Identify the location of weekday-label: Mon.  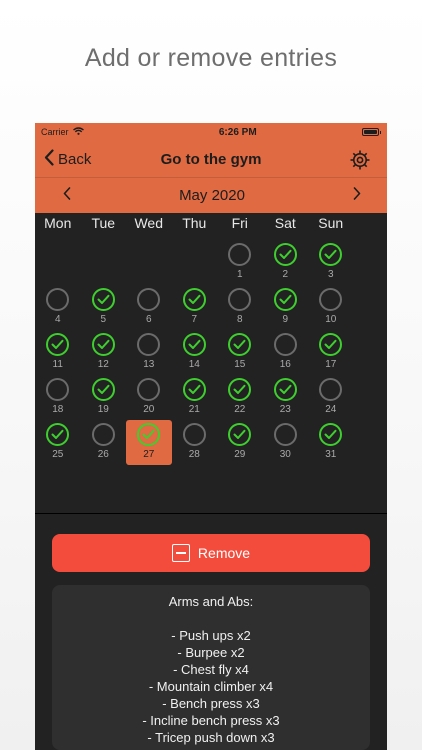
(58, 223).